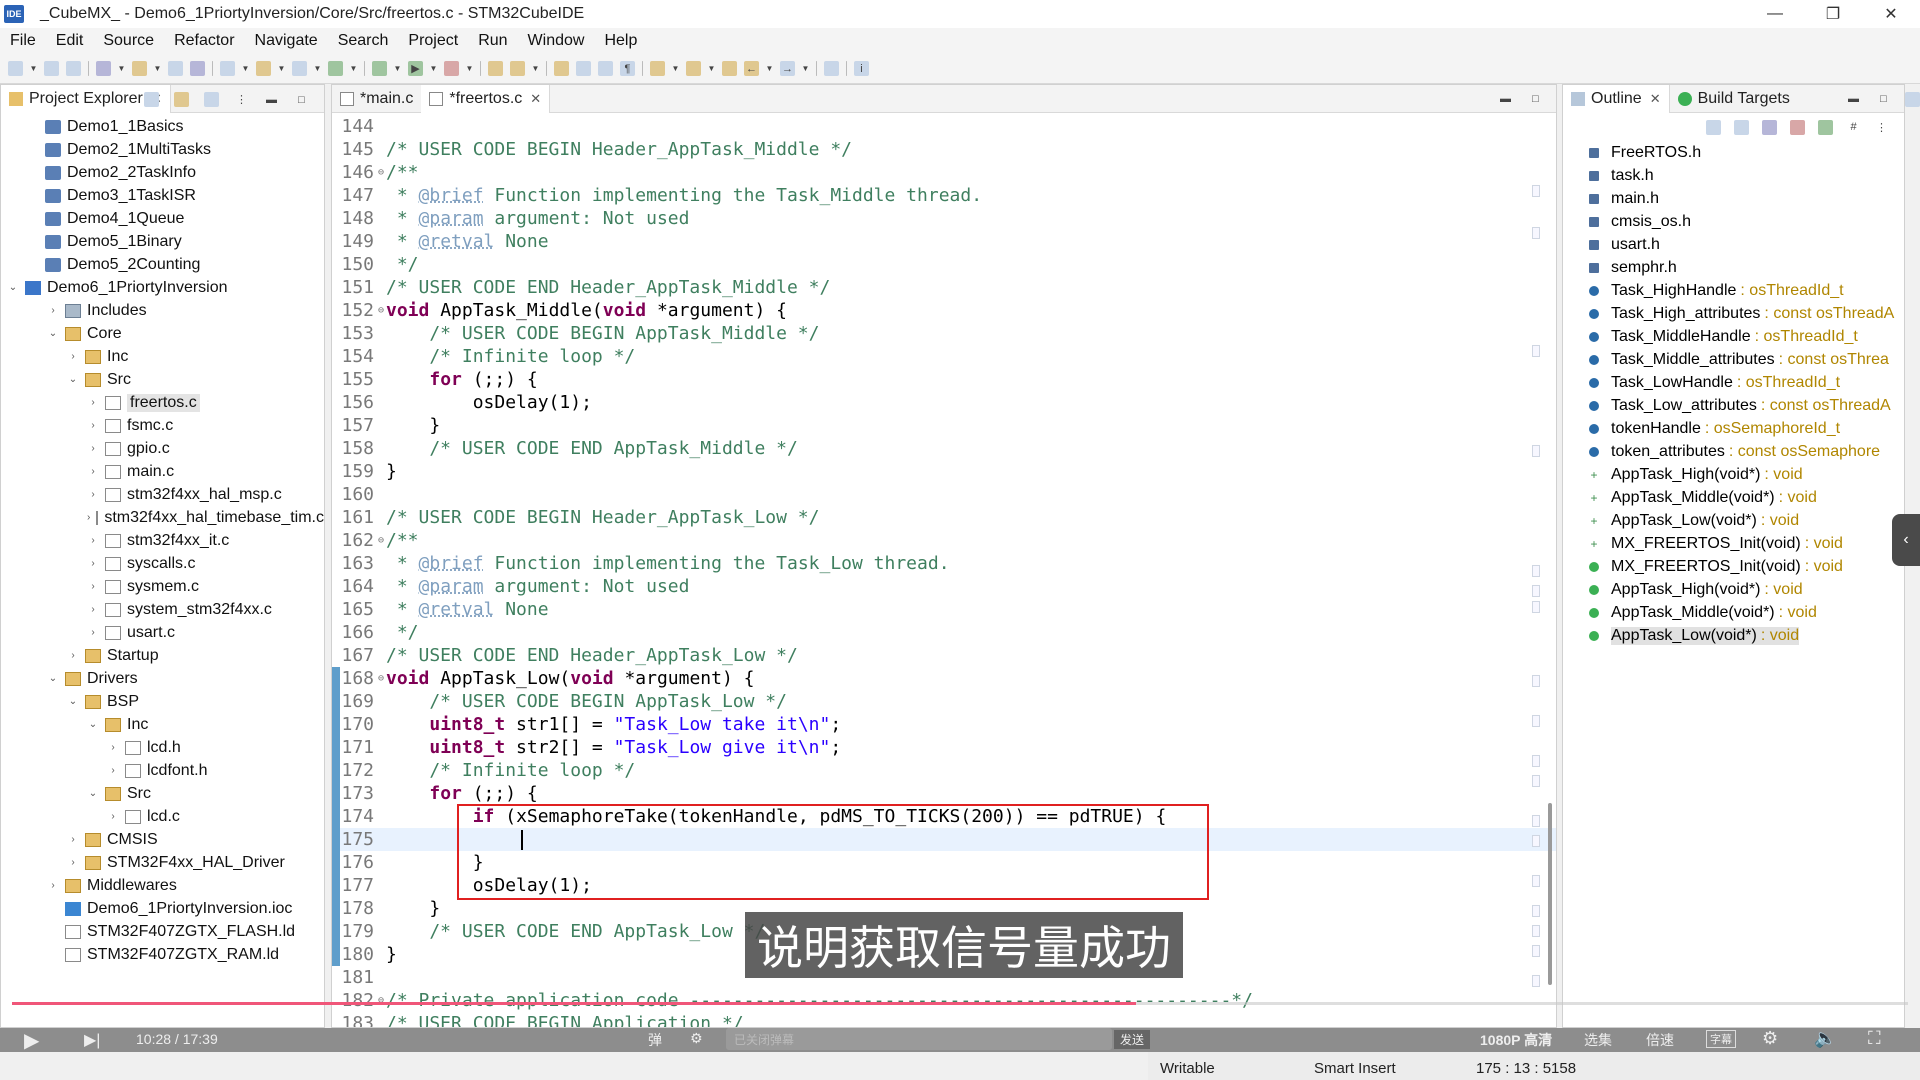  Describe the element at coordinates (1733, 267) in the screenshot. I see `outline-item: semphr.h` at that location.